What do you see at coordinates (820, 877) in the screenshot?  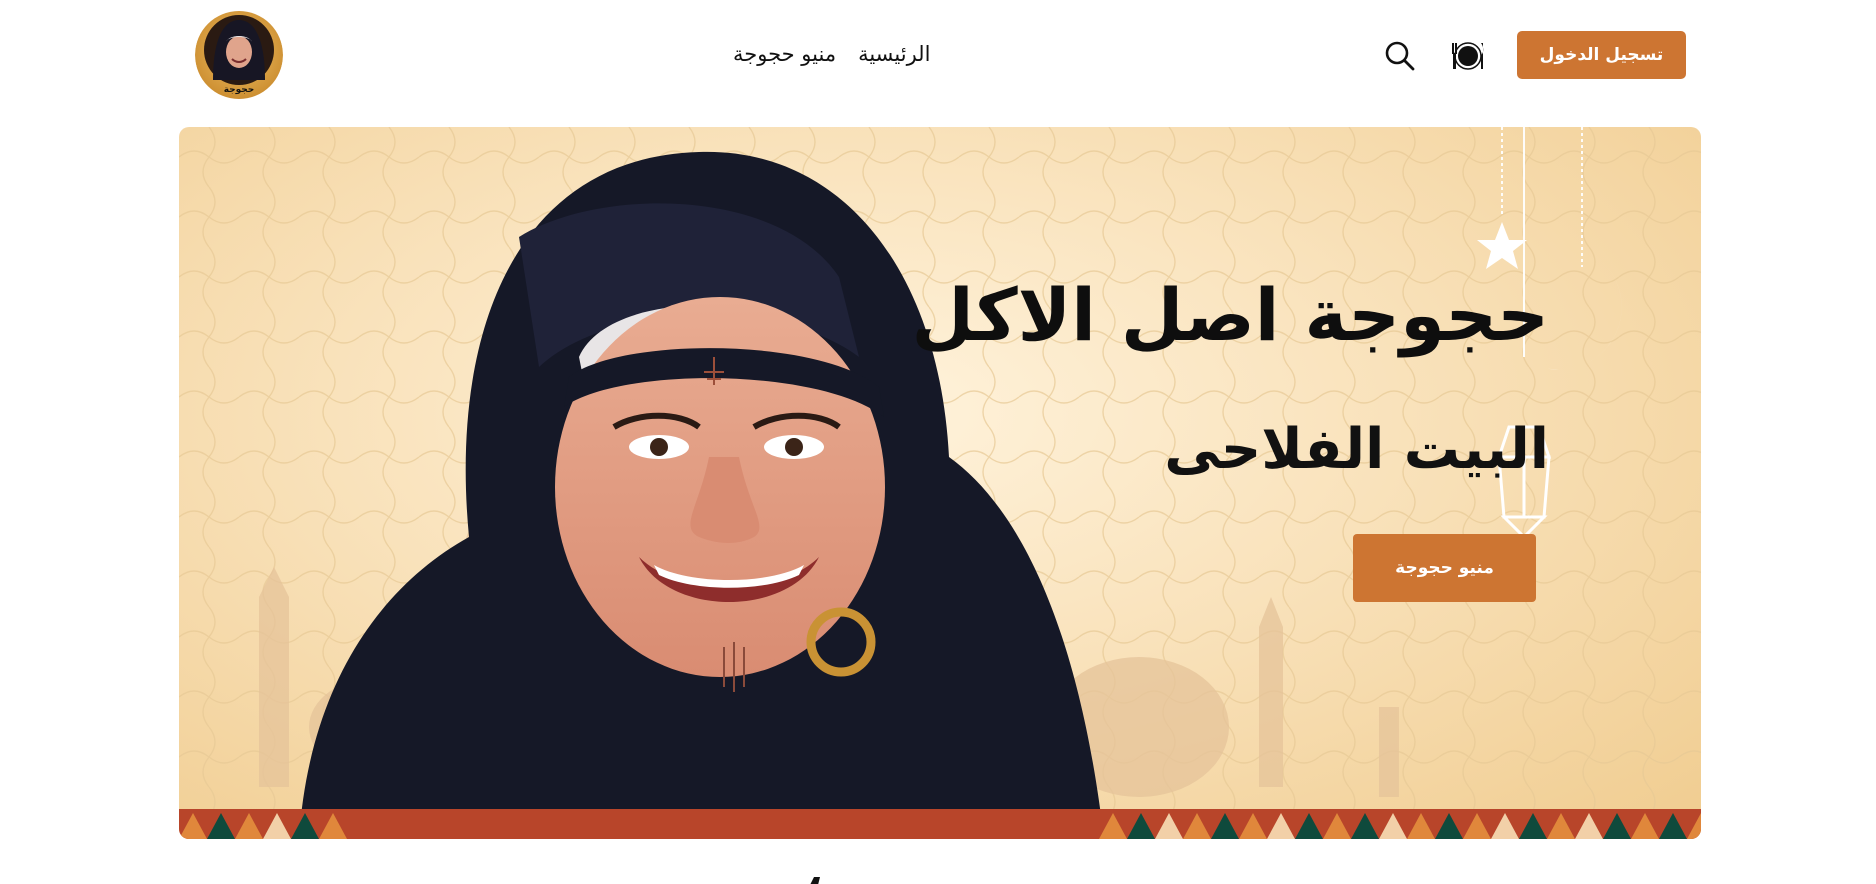 I see `next-section-title-fragment` at bounding box center [820, 877].